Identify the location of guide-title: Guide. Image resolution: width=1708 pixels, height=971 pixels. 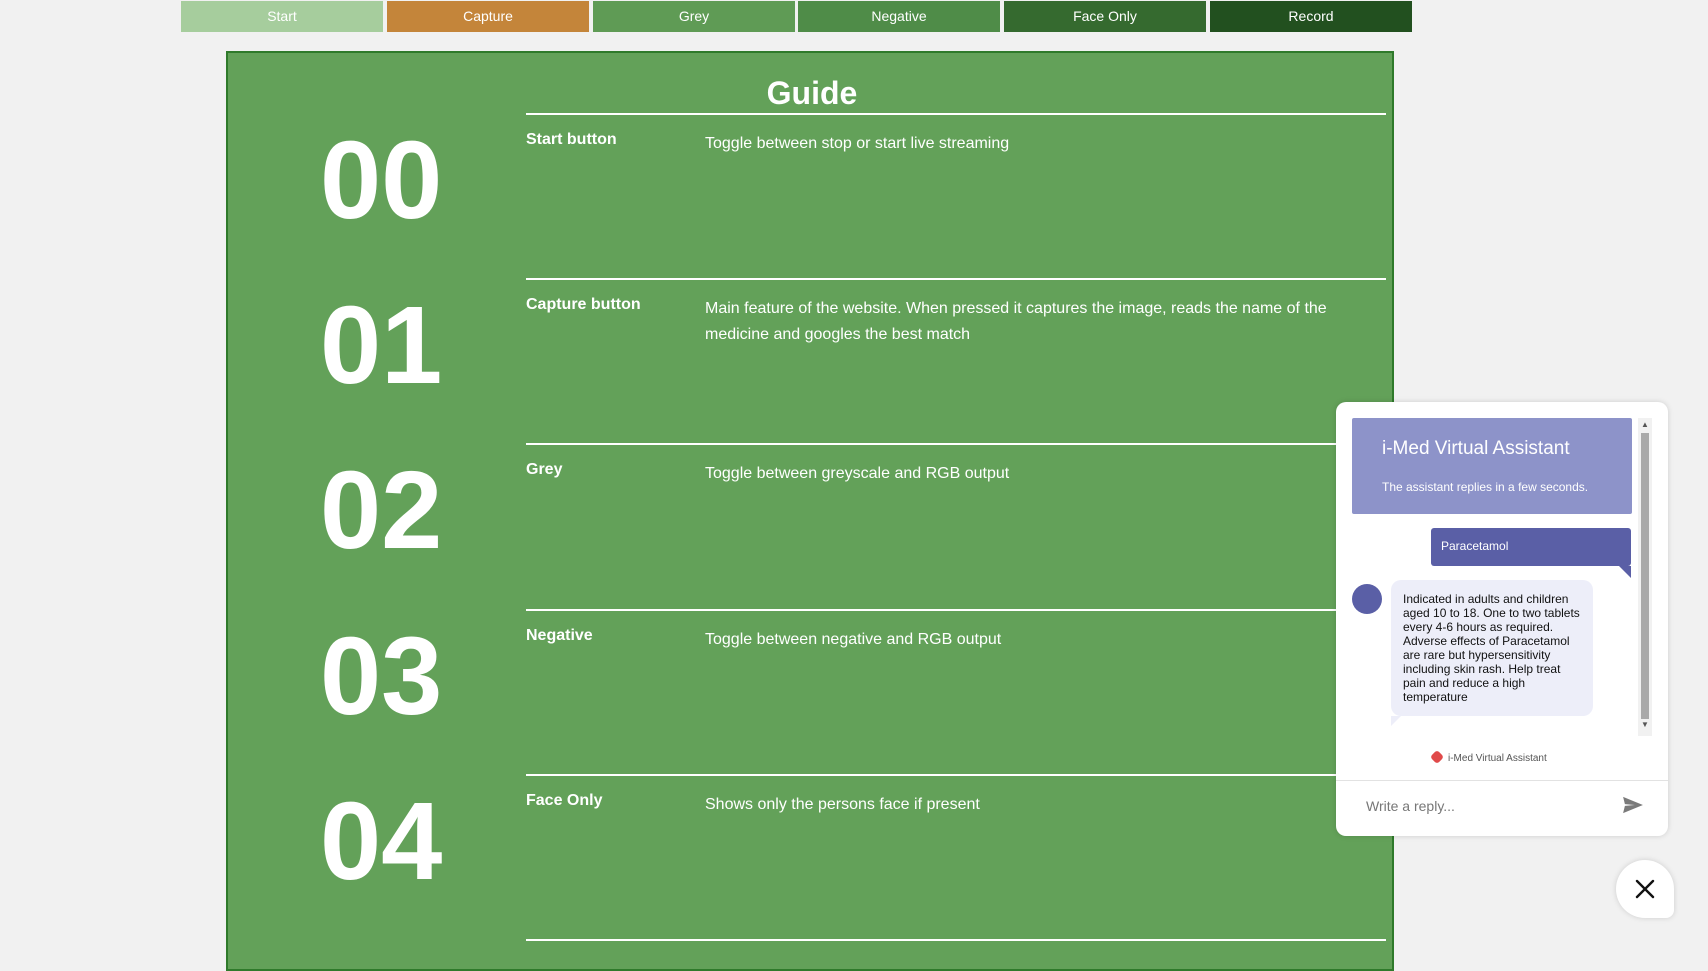
(812, 93).